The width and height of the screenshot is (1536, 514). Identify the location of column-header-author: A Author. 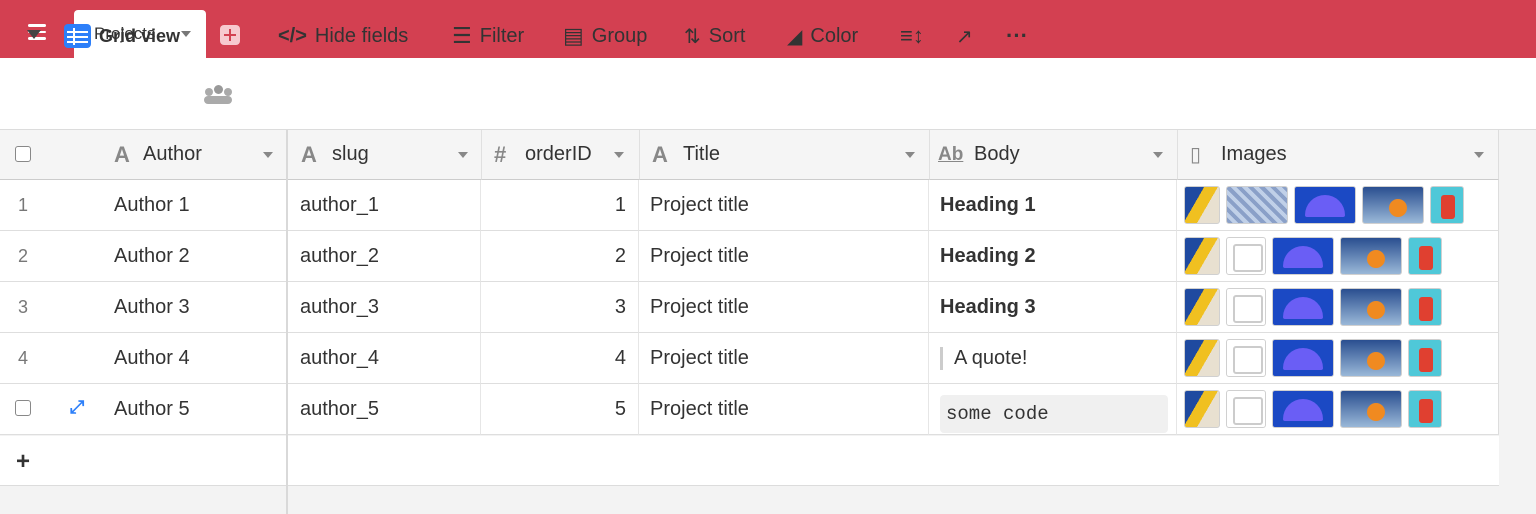
(143, 155).